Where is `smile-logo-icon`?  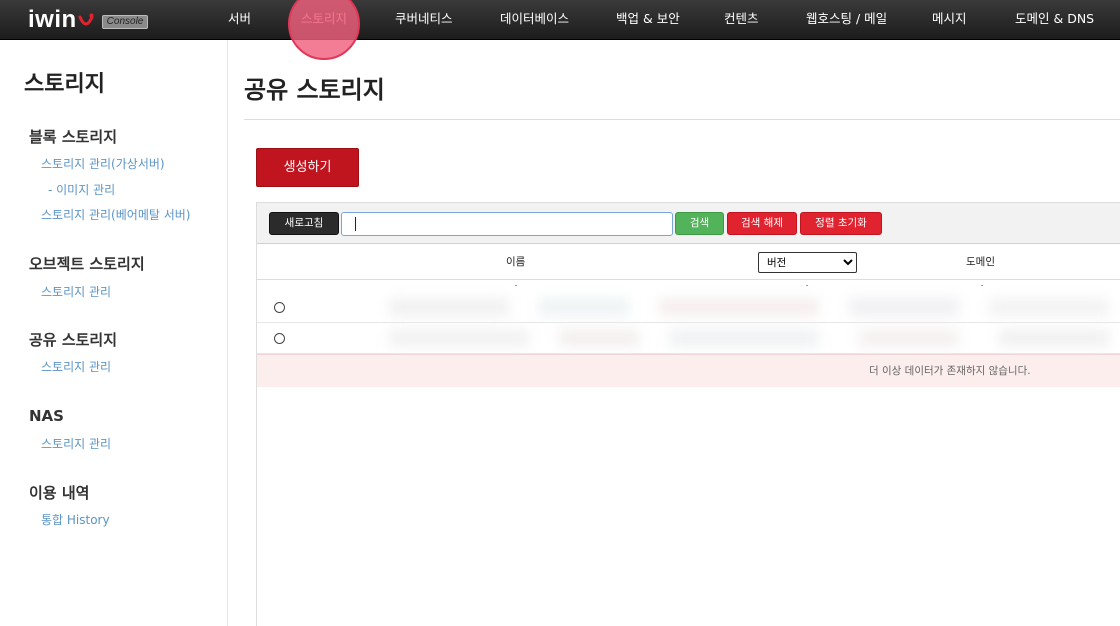 smile-logo-icon is located at coordinates (86, 19).